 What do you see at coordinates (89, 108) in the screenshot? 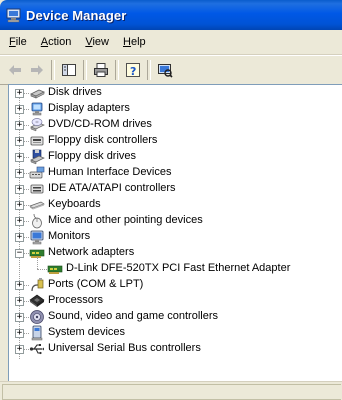
I see `tree-item-label: Display adapters` at bounding box center [89, 108].